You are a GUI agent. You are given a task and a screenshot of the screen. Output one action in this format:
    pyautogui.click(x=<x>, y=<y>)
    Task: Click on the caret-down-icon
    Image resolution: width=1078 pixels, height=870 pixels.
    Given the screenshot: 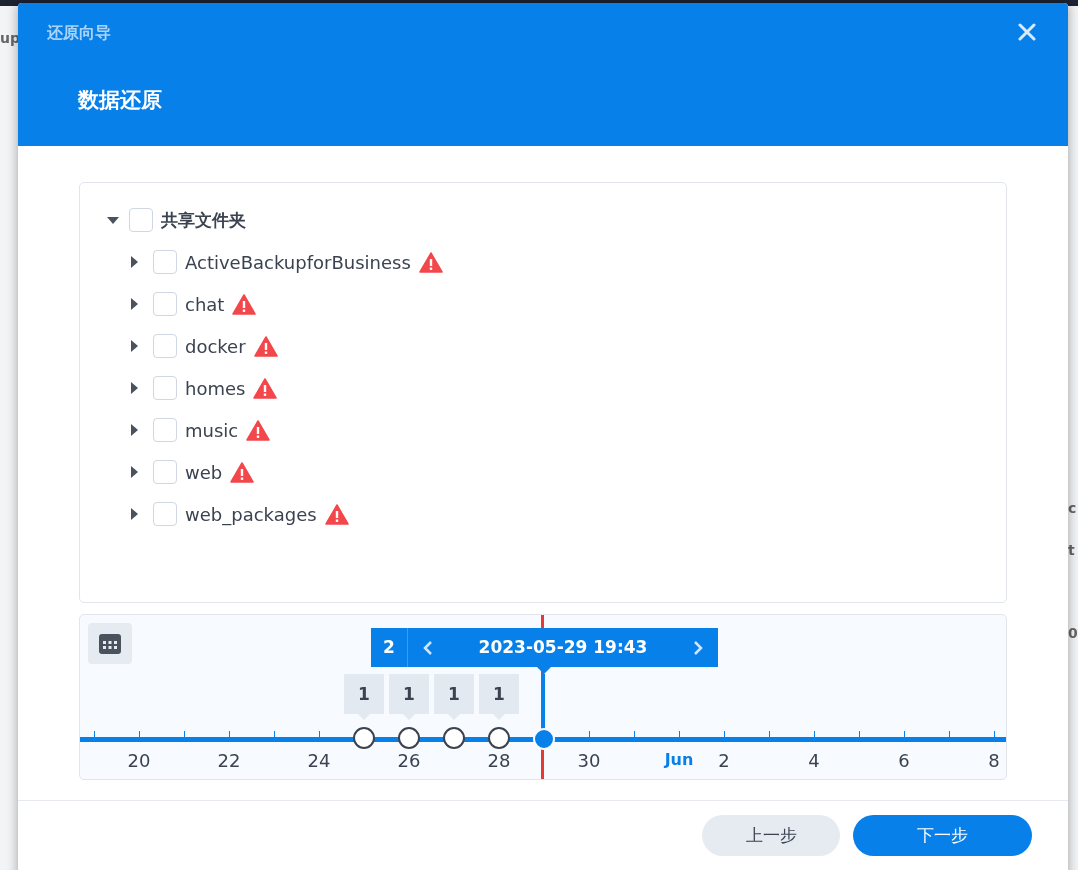 What is the action you would take?
    pyautogui.click(x=113, y=220)
    